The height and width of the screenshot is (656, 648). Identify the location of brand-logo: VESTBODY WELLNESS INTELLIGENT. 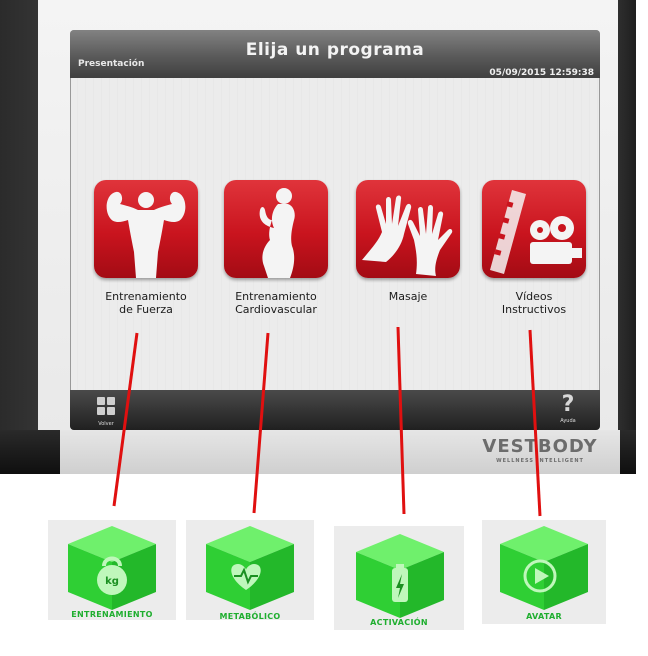
(540, 453).